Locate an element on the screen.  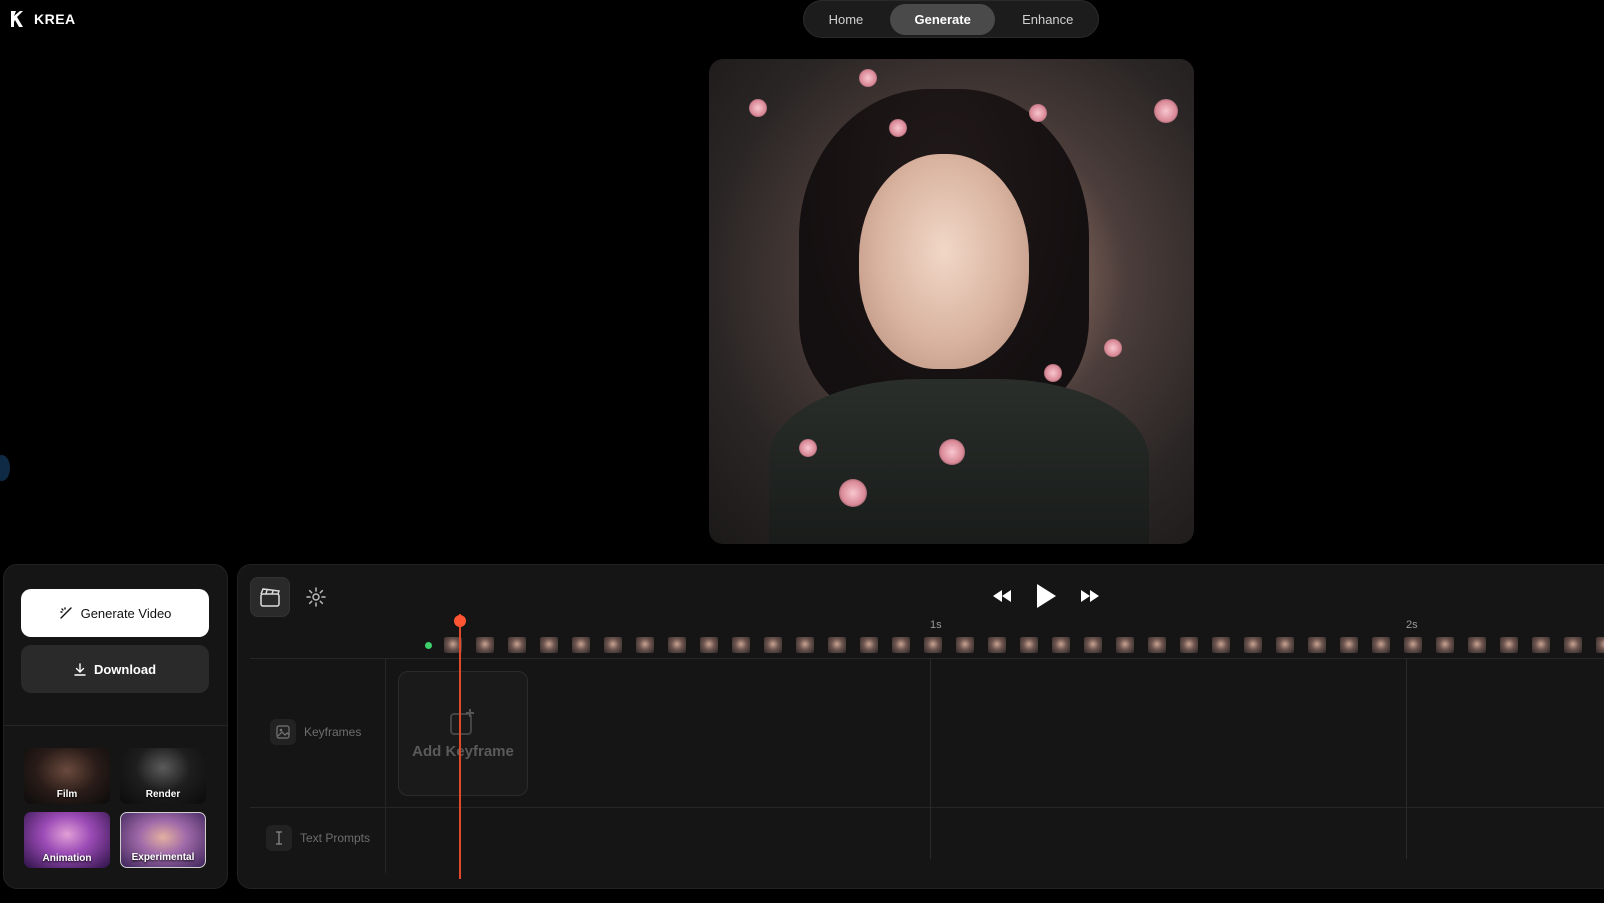
download-label: Download is located at coordinates (125, 669).